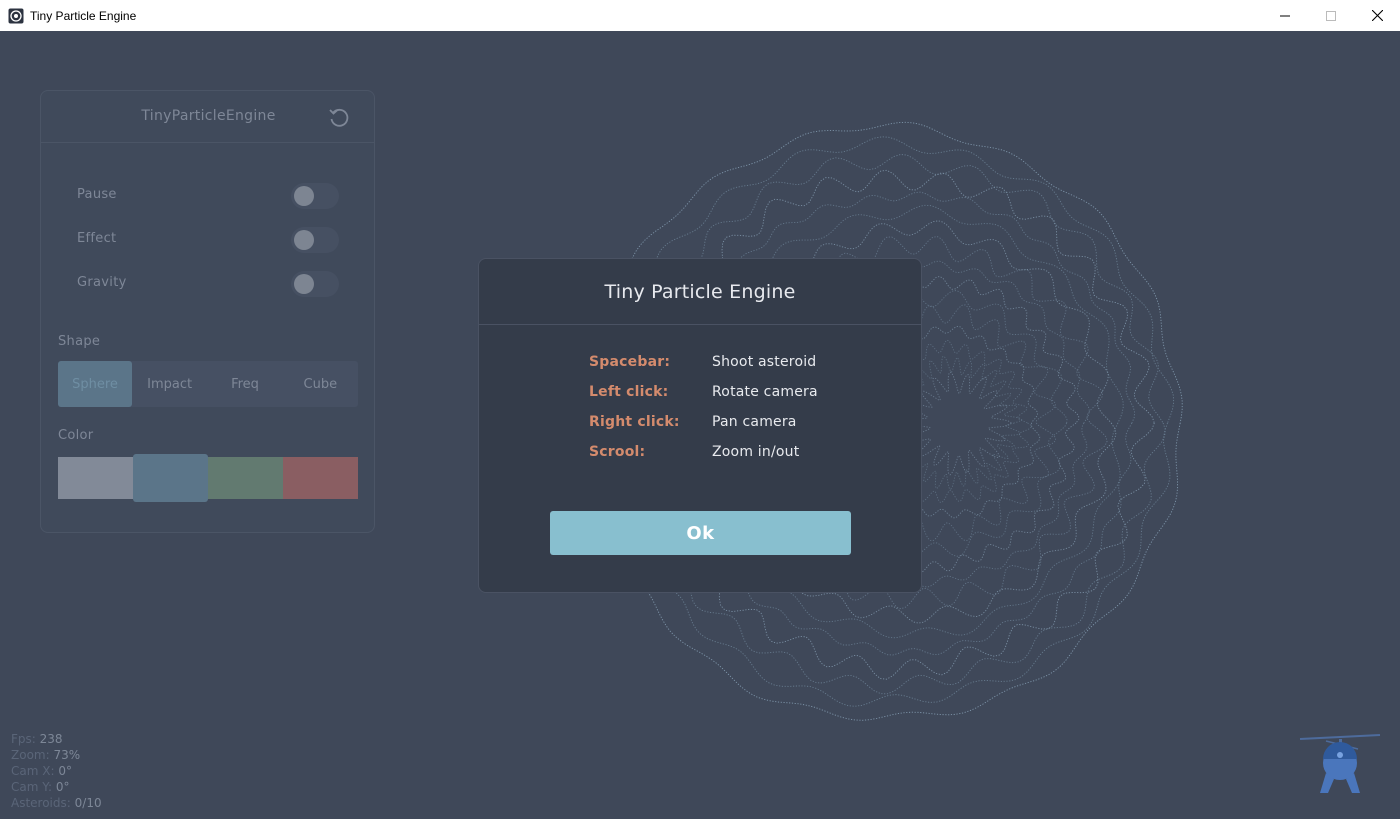 The height and width of the screenshot is (819, 1400). Describe the element at coordinates (700, 533) in the screenshot. I see `ok-button: Ok` at that location.